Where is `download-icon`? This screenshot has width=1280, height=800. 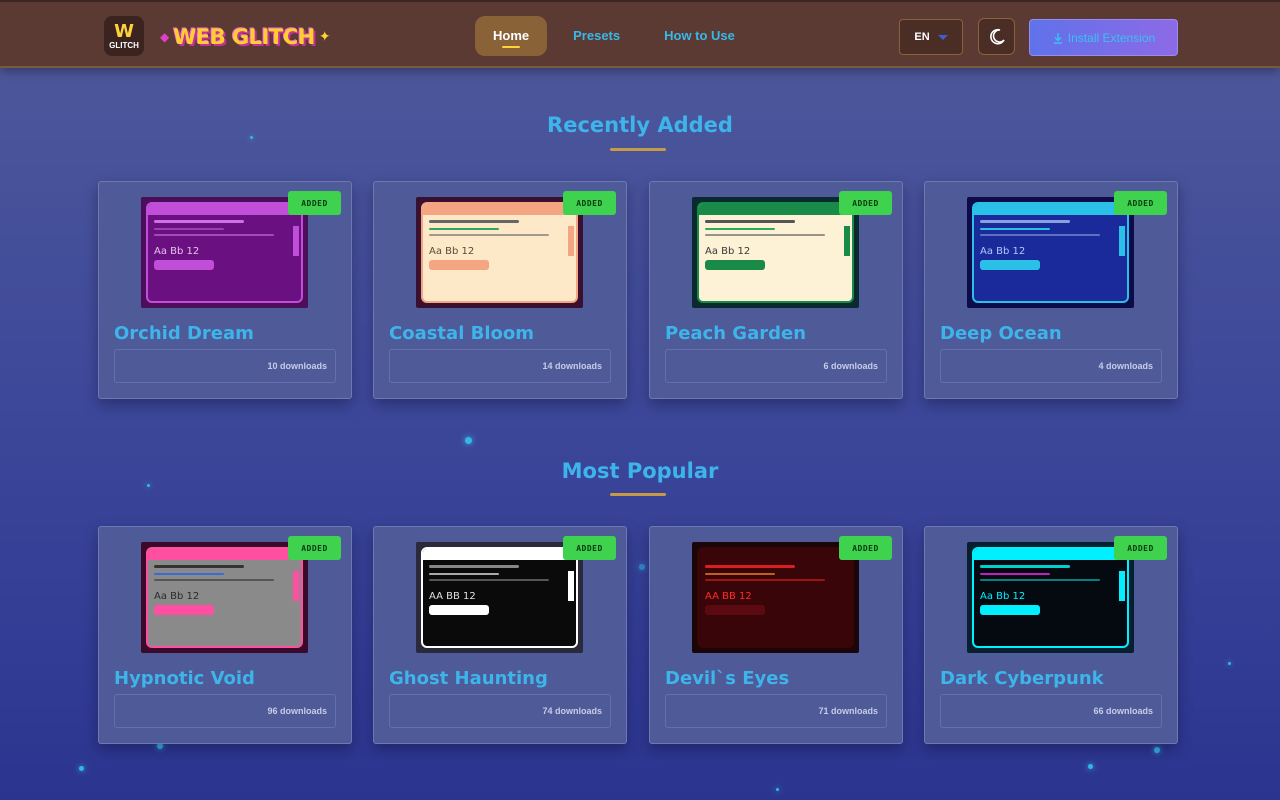 download-icon is located at coordinates (1057, 38).